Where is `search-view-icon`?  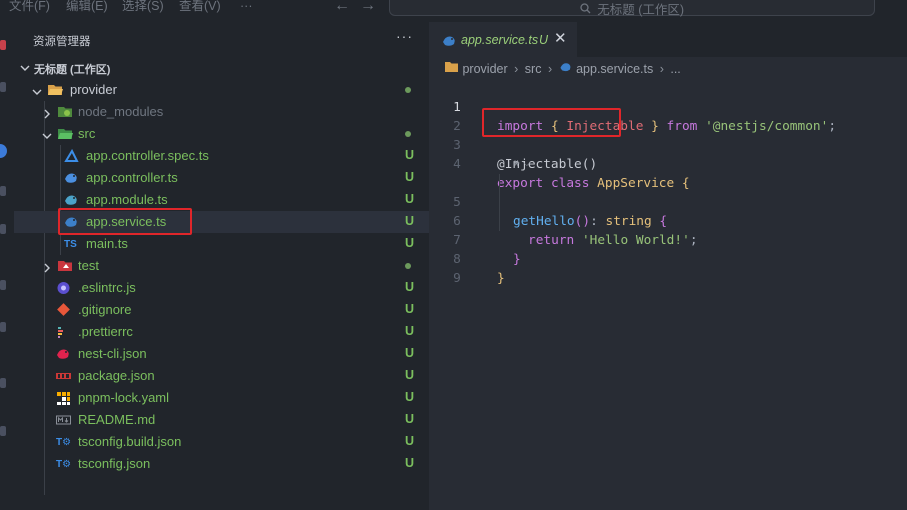
search-view-icon is located at coordinates (3, 87).